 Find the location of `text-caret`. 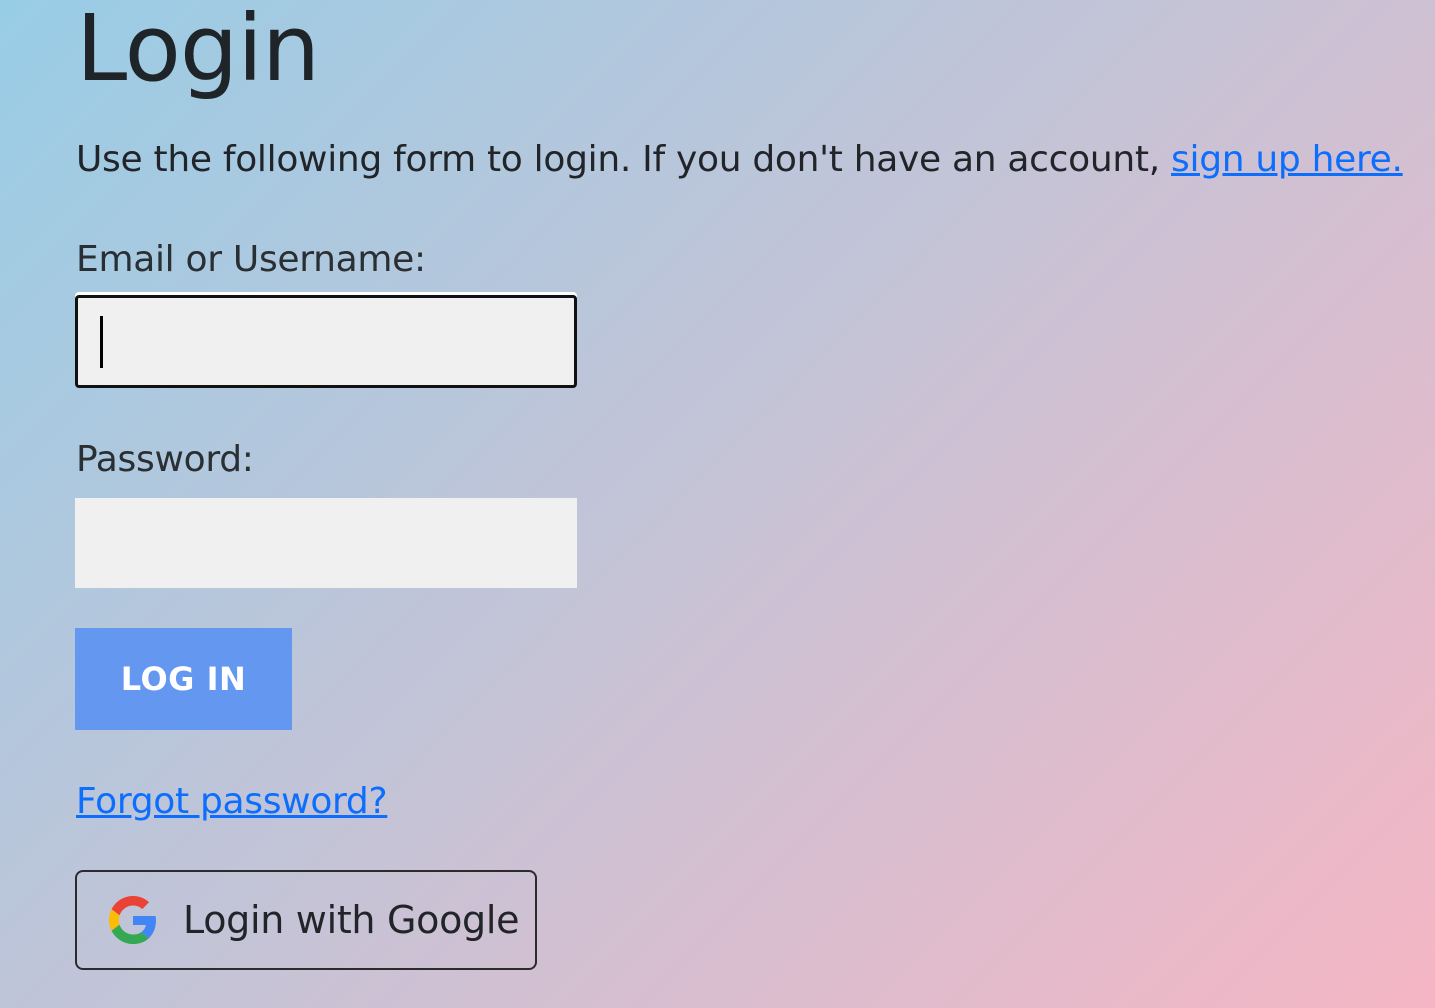

text-caret is located at coordinates (101, 342).